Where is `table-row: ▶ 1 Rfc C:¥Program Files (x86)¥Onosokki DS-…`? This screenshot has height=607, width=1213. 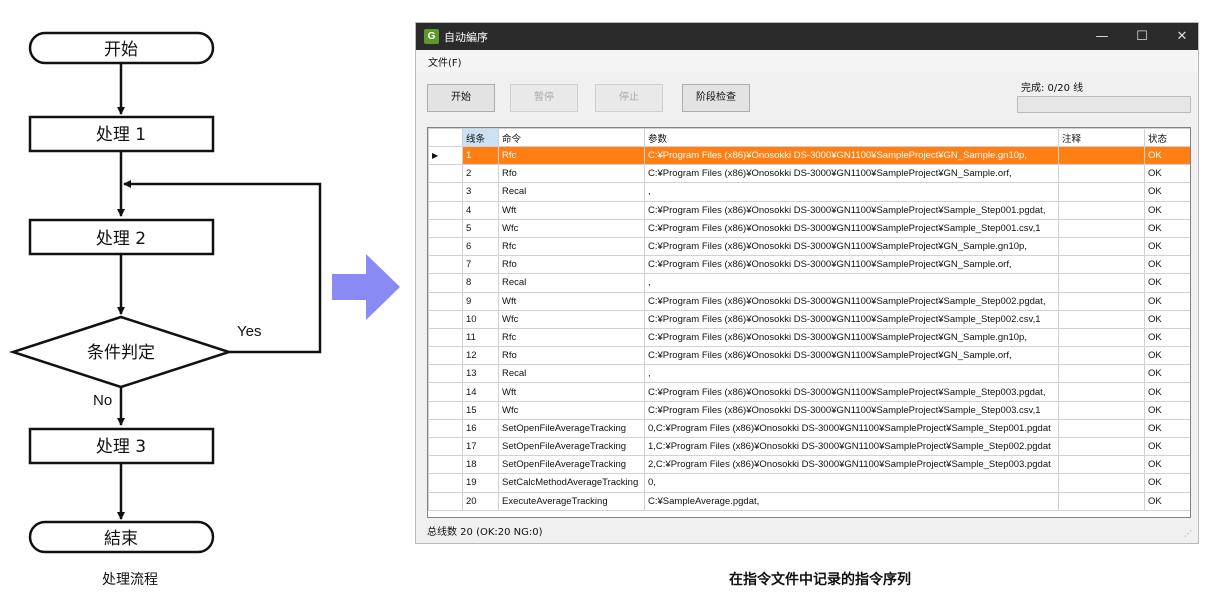 table-row: ▶ 1 Rfc C:¥Program Files (x86)¥Onosokki DS-… is located at coordinates (809, 155).